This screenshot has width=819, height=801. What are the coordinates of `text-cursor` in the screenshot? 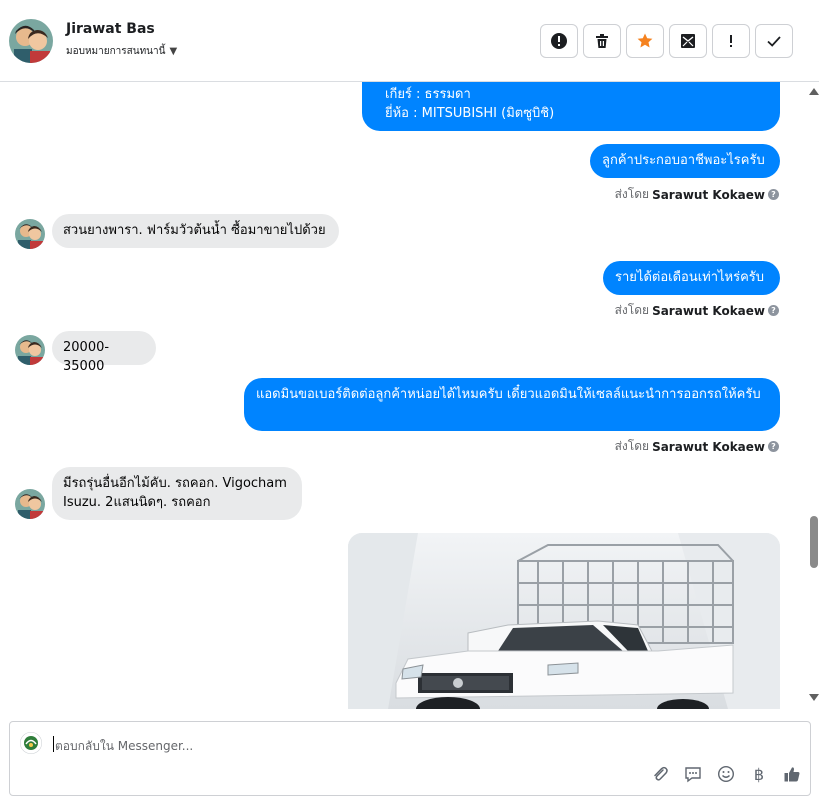 It's located at (53, 744).